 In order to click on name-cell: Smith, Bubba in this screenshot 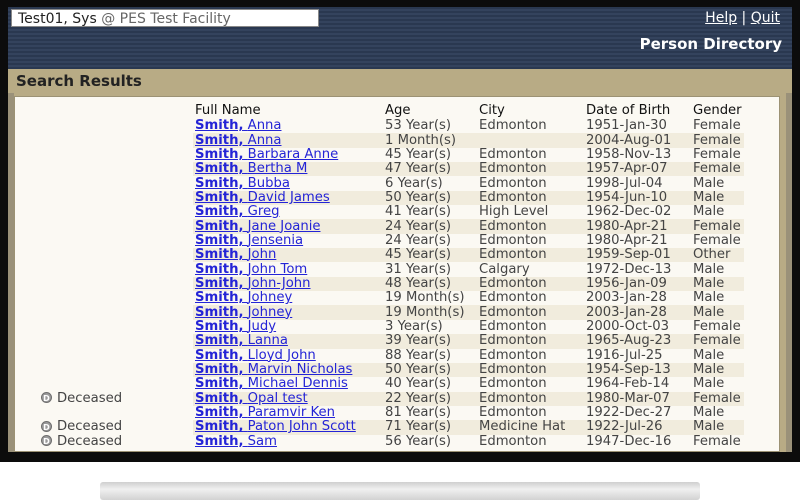, I will do `click(288, 183)`.